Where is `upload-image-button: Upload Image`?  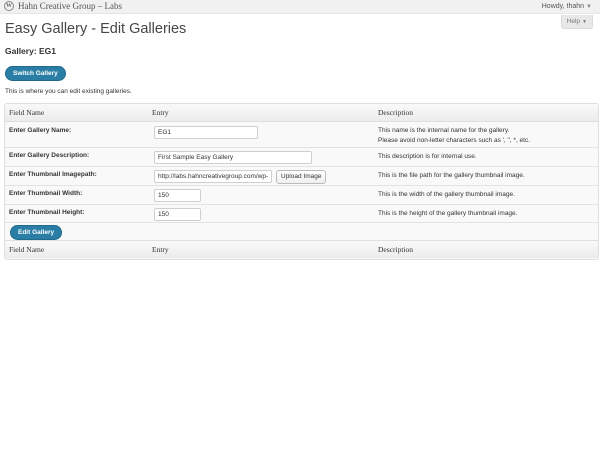 upload-image-button: Upload Image is located at coordinates (301, 177).